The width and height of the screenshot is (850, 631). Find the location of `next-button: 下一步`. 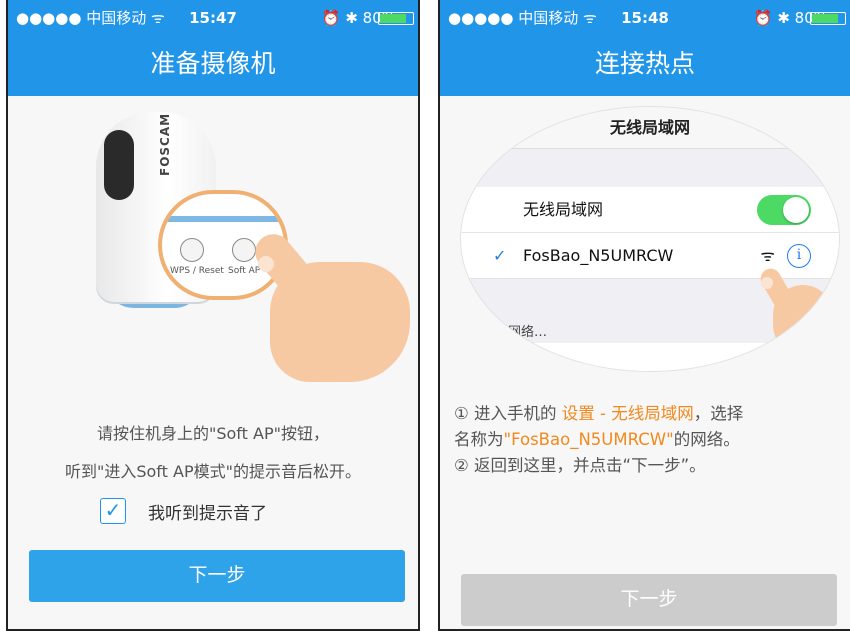

next-button: 下一步 is located at coordinates (217, 576).